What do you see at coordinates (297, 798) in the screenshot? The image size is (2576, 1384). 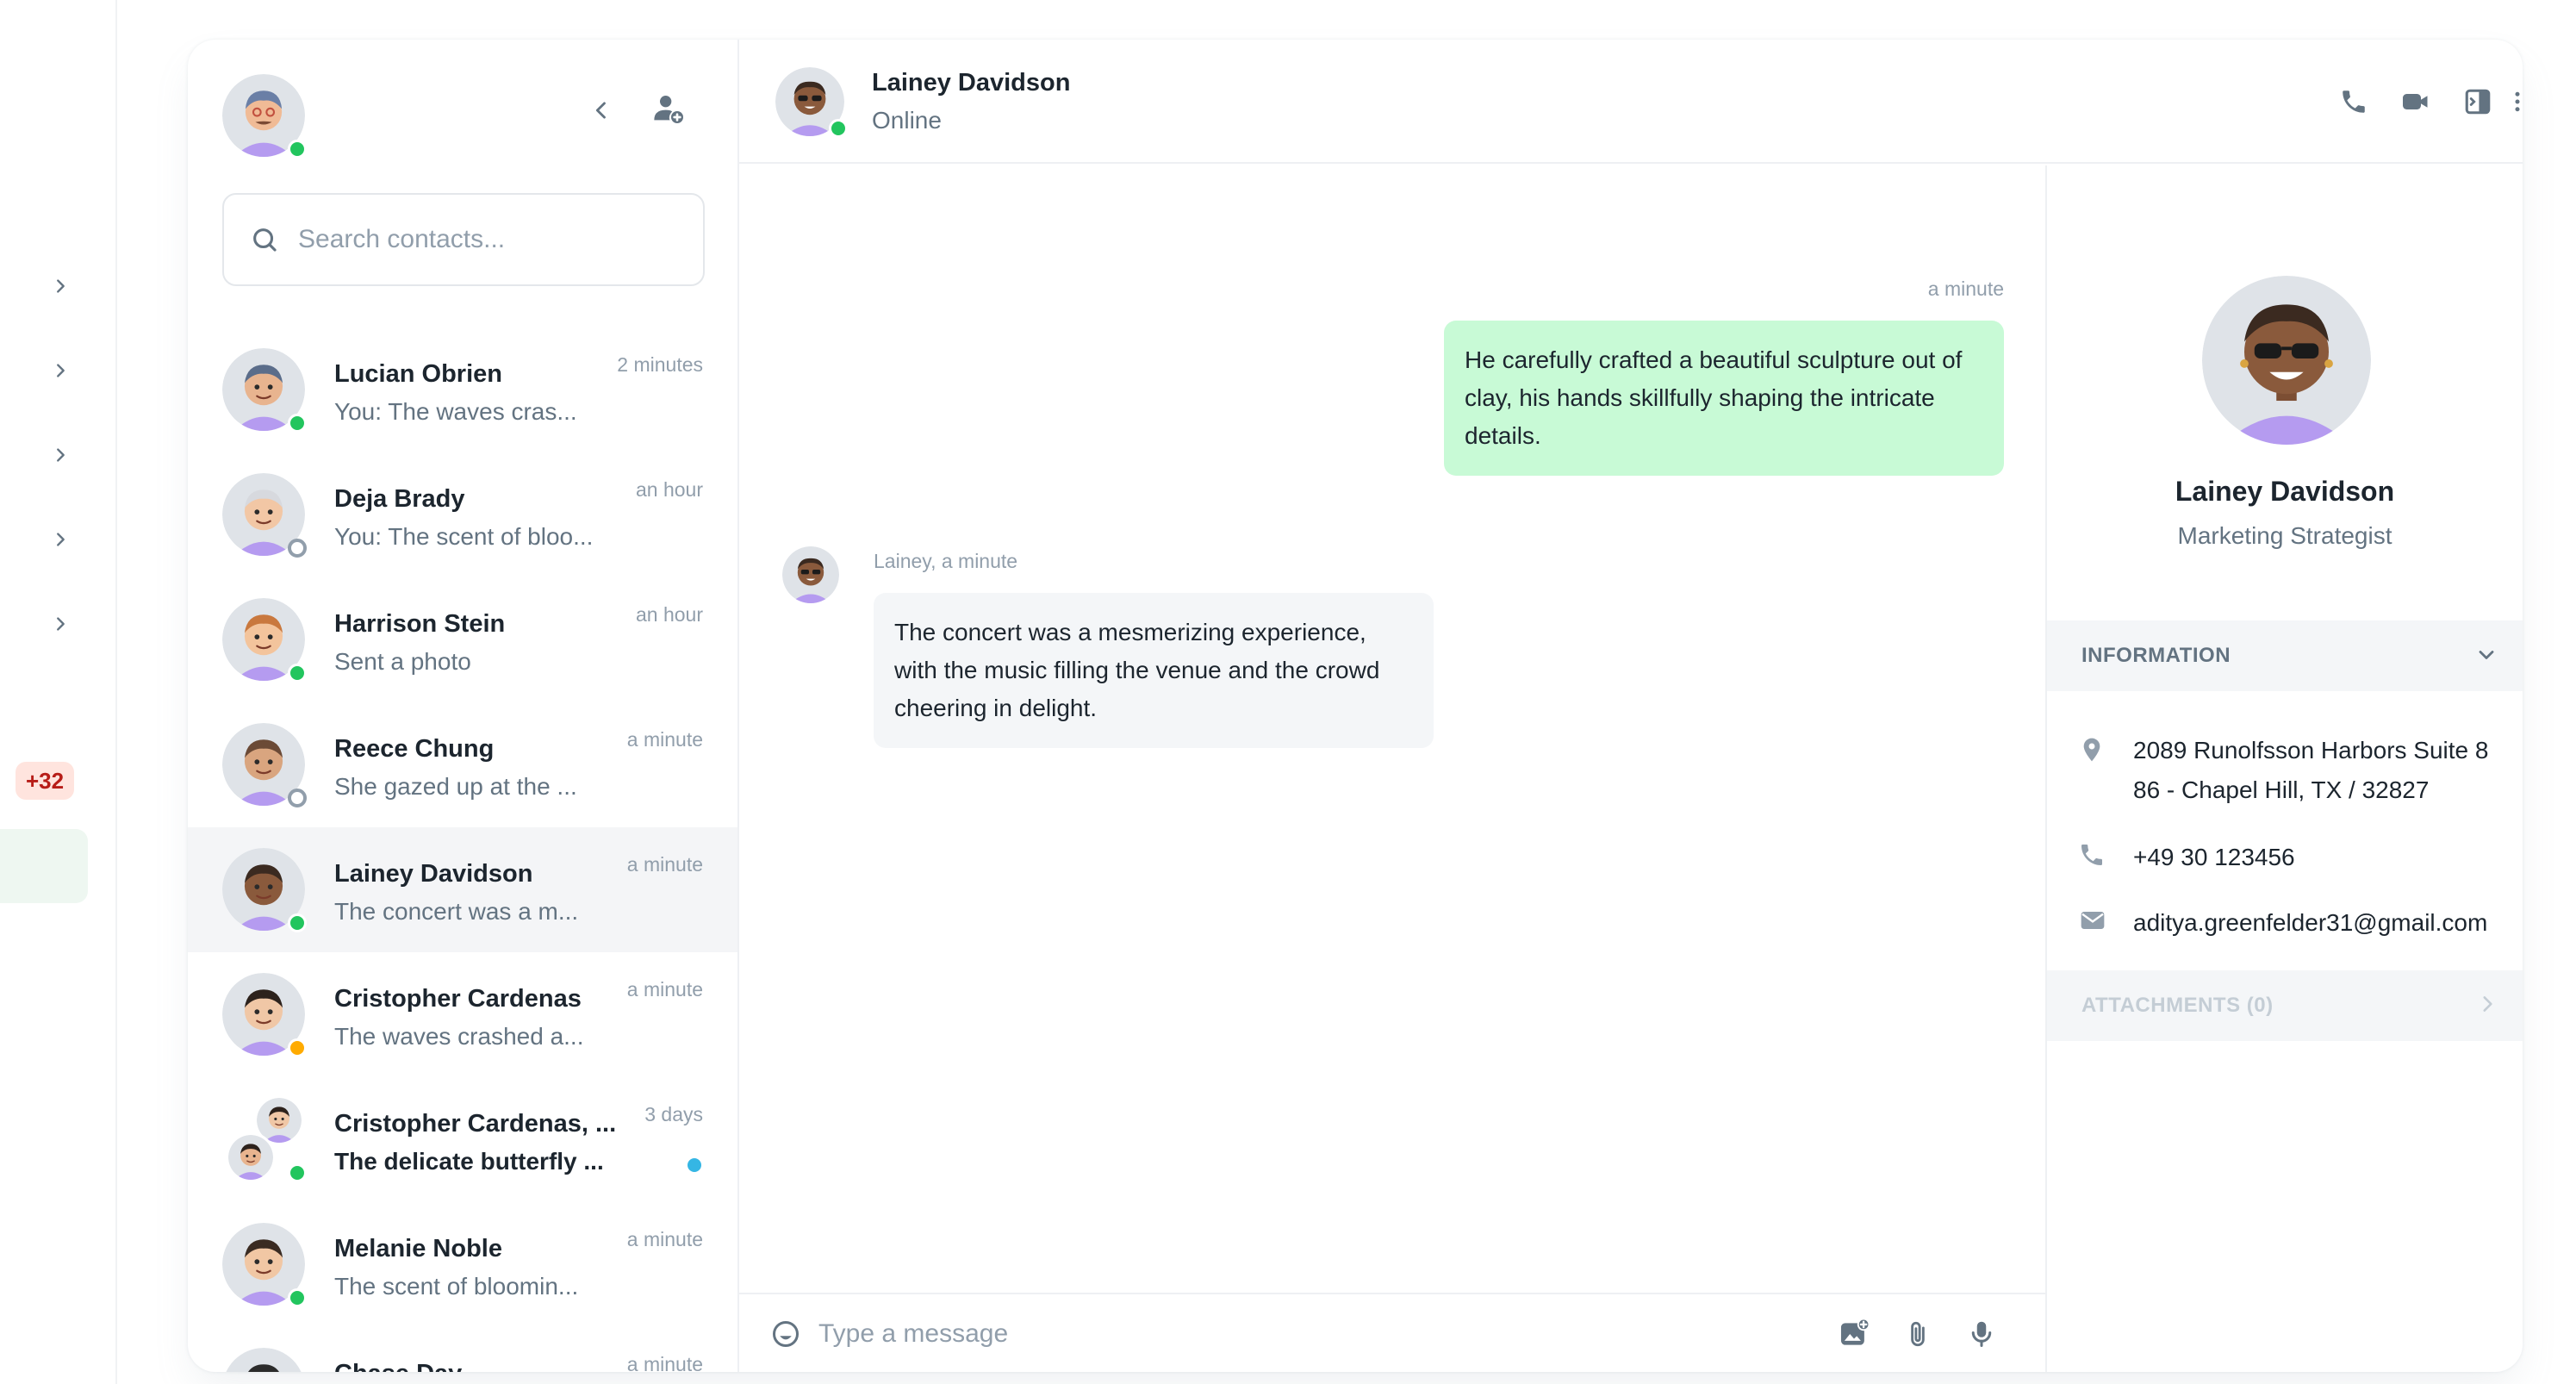 I see `status-offline-icon` at bounding box center [297, 798].